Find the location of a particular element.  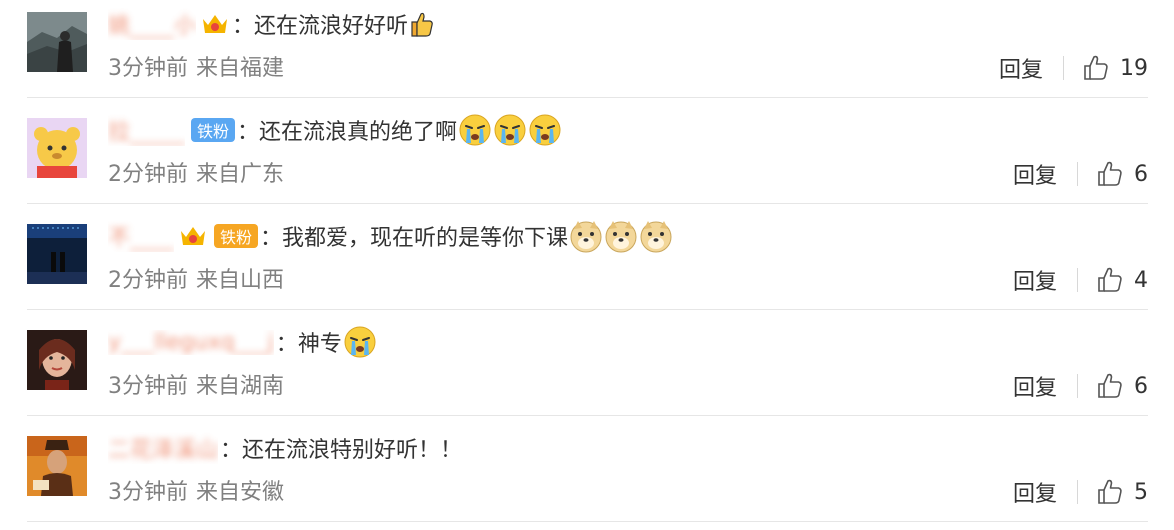

comment-content: 姚____小 ： 还在流浪好好听 is located at coordinates (271, 24).